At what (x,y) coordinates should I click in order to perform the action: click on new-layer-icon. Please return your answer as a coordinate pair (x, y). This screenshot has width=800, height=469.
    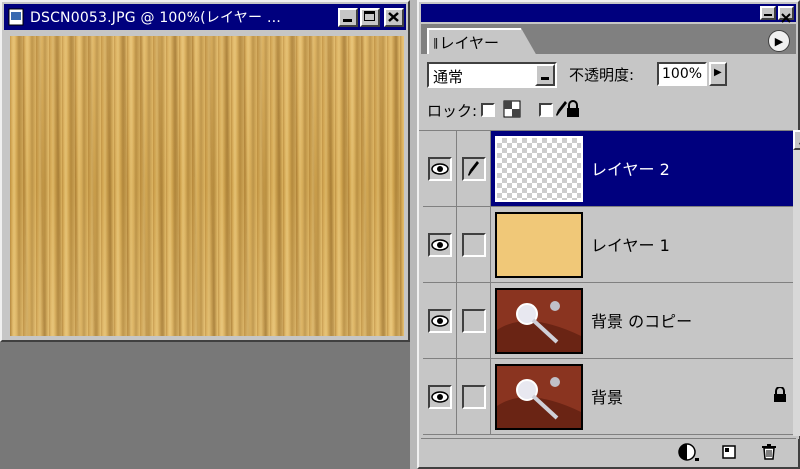
    Looking at the image, I should click on (729, 452).